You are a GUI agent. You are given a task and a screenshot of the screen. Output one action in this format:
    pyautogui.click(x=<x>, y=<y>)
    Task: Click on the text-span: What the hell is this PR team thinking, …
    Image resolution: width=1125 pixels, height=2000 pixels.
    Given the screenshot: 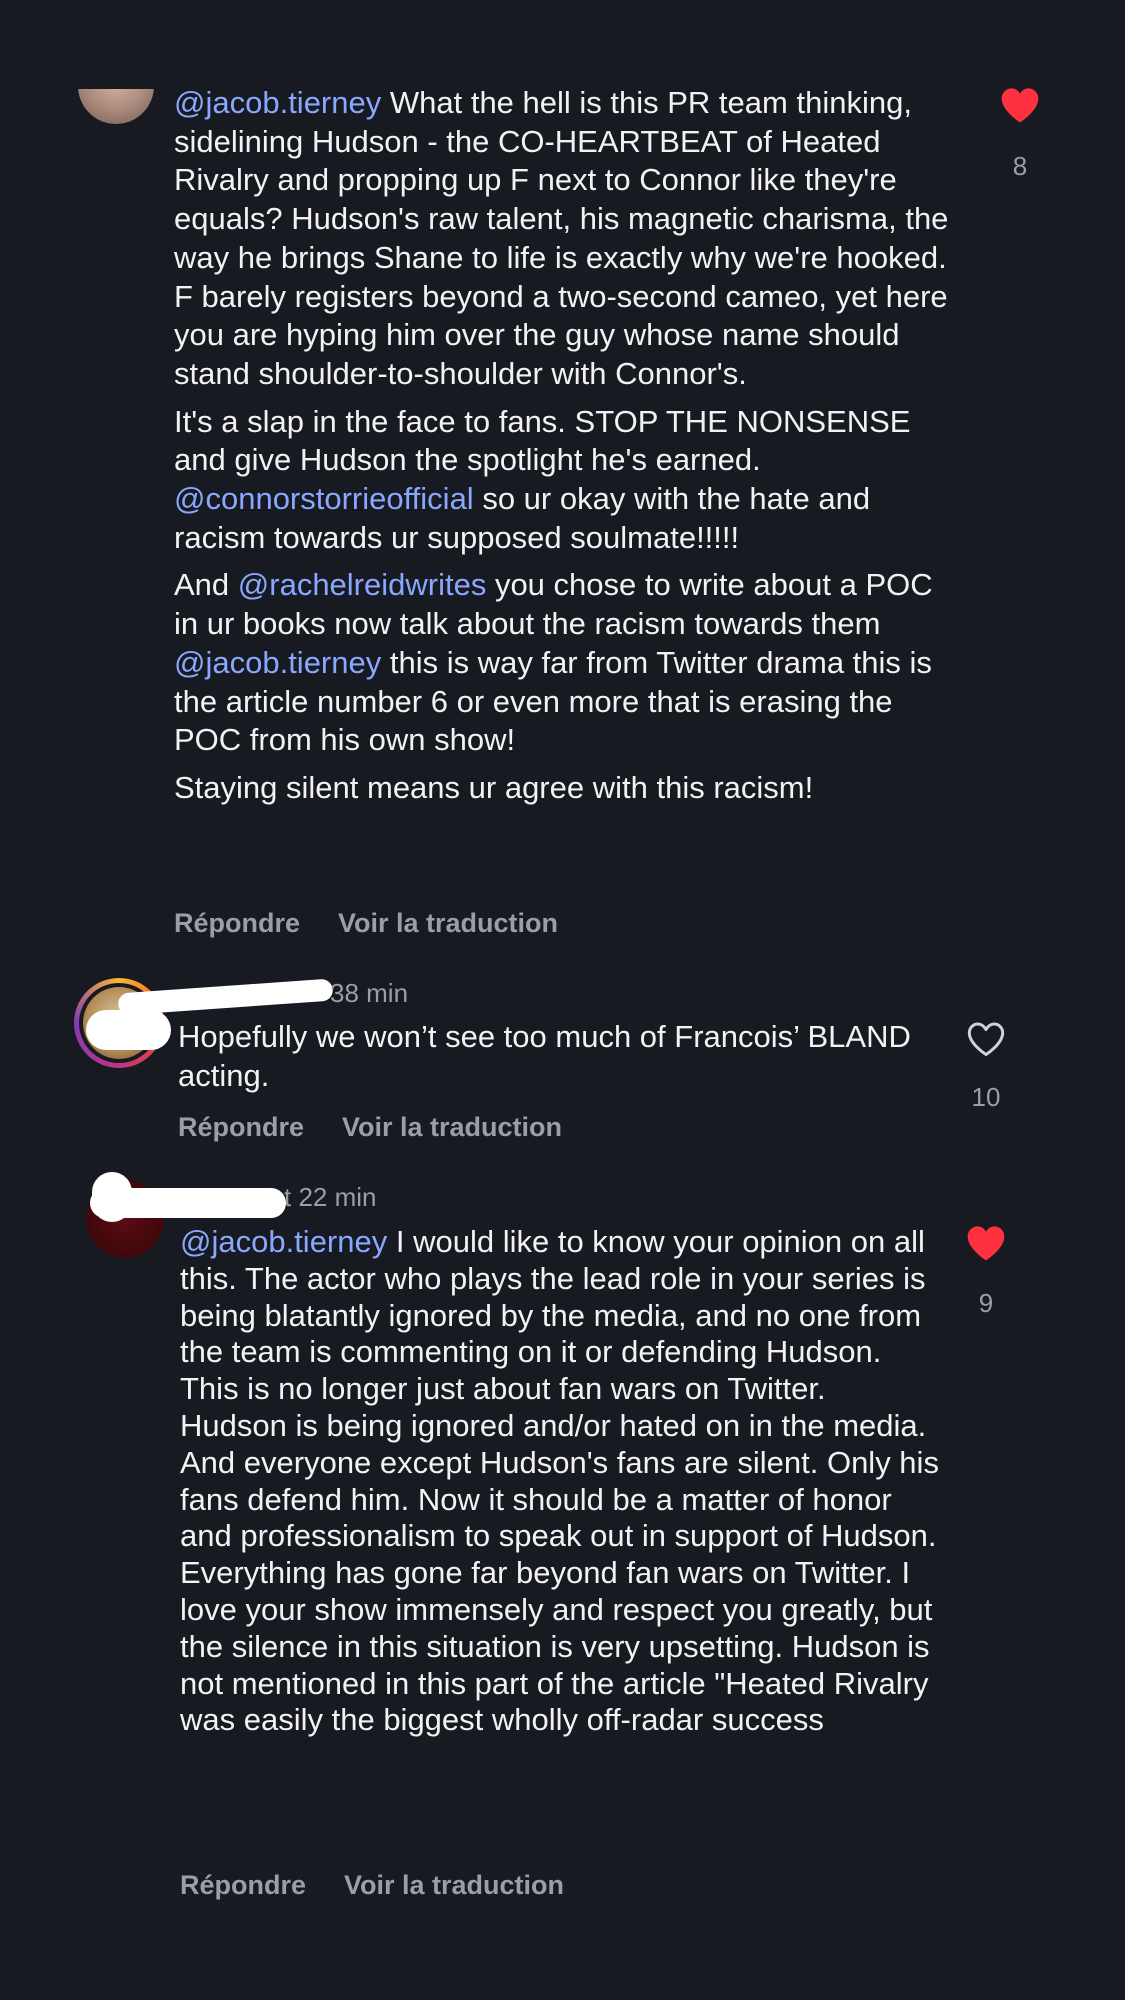 What is the action you would take?
    pyautogui.click(x=561, y=238)
    